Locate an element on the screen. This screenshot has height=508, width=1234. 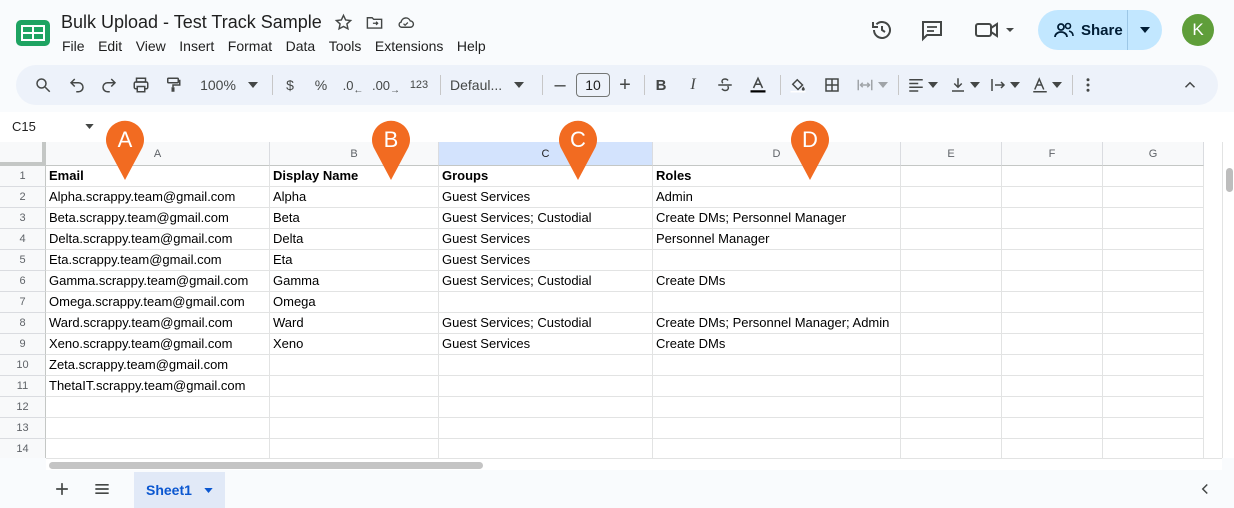
version-history-icon is located at coordinates (882, 30).